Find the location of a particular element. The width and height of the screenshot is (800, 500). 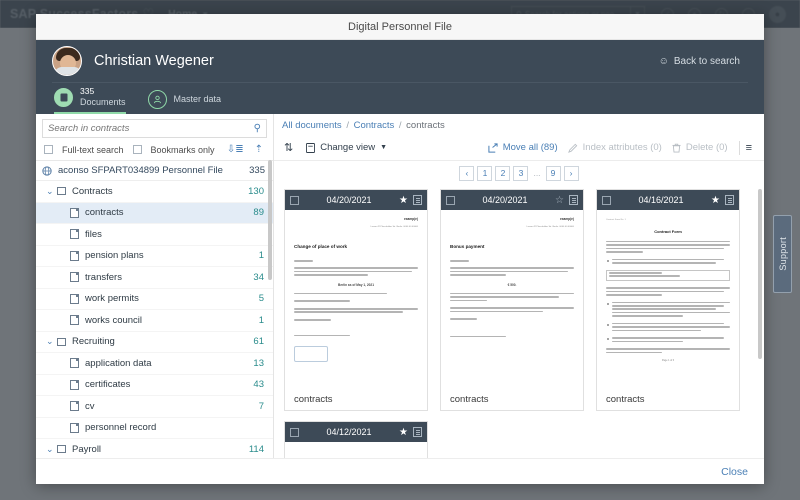

tree-root-node: aconso SFPART034899 Personnel File 335 is located at coordinates (154, 171).